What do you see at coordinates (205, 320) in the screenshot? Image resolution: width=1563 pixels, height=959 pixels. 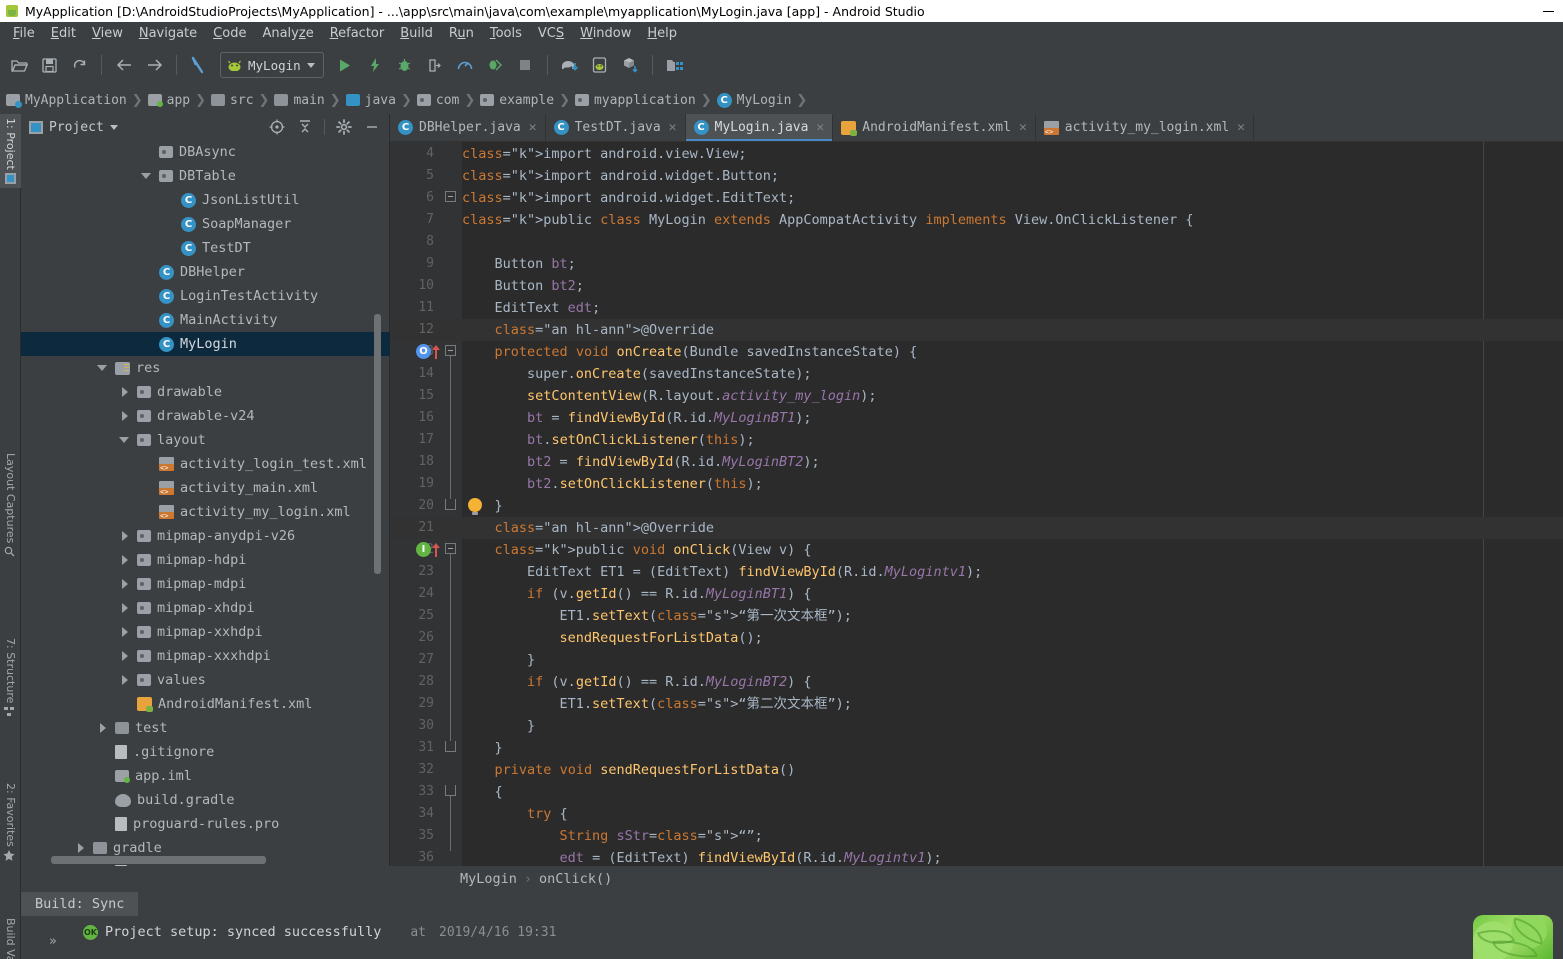 I see `tree-item-mainactivity: C MainActivity` at bounding box center [205, 320].